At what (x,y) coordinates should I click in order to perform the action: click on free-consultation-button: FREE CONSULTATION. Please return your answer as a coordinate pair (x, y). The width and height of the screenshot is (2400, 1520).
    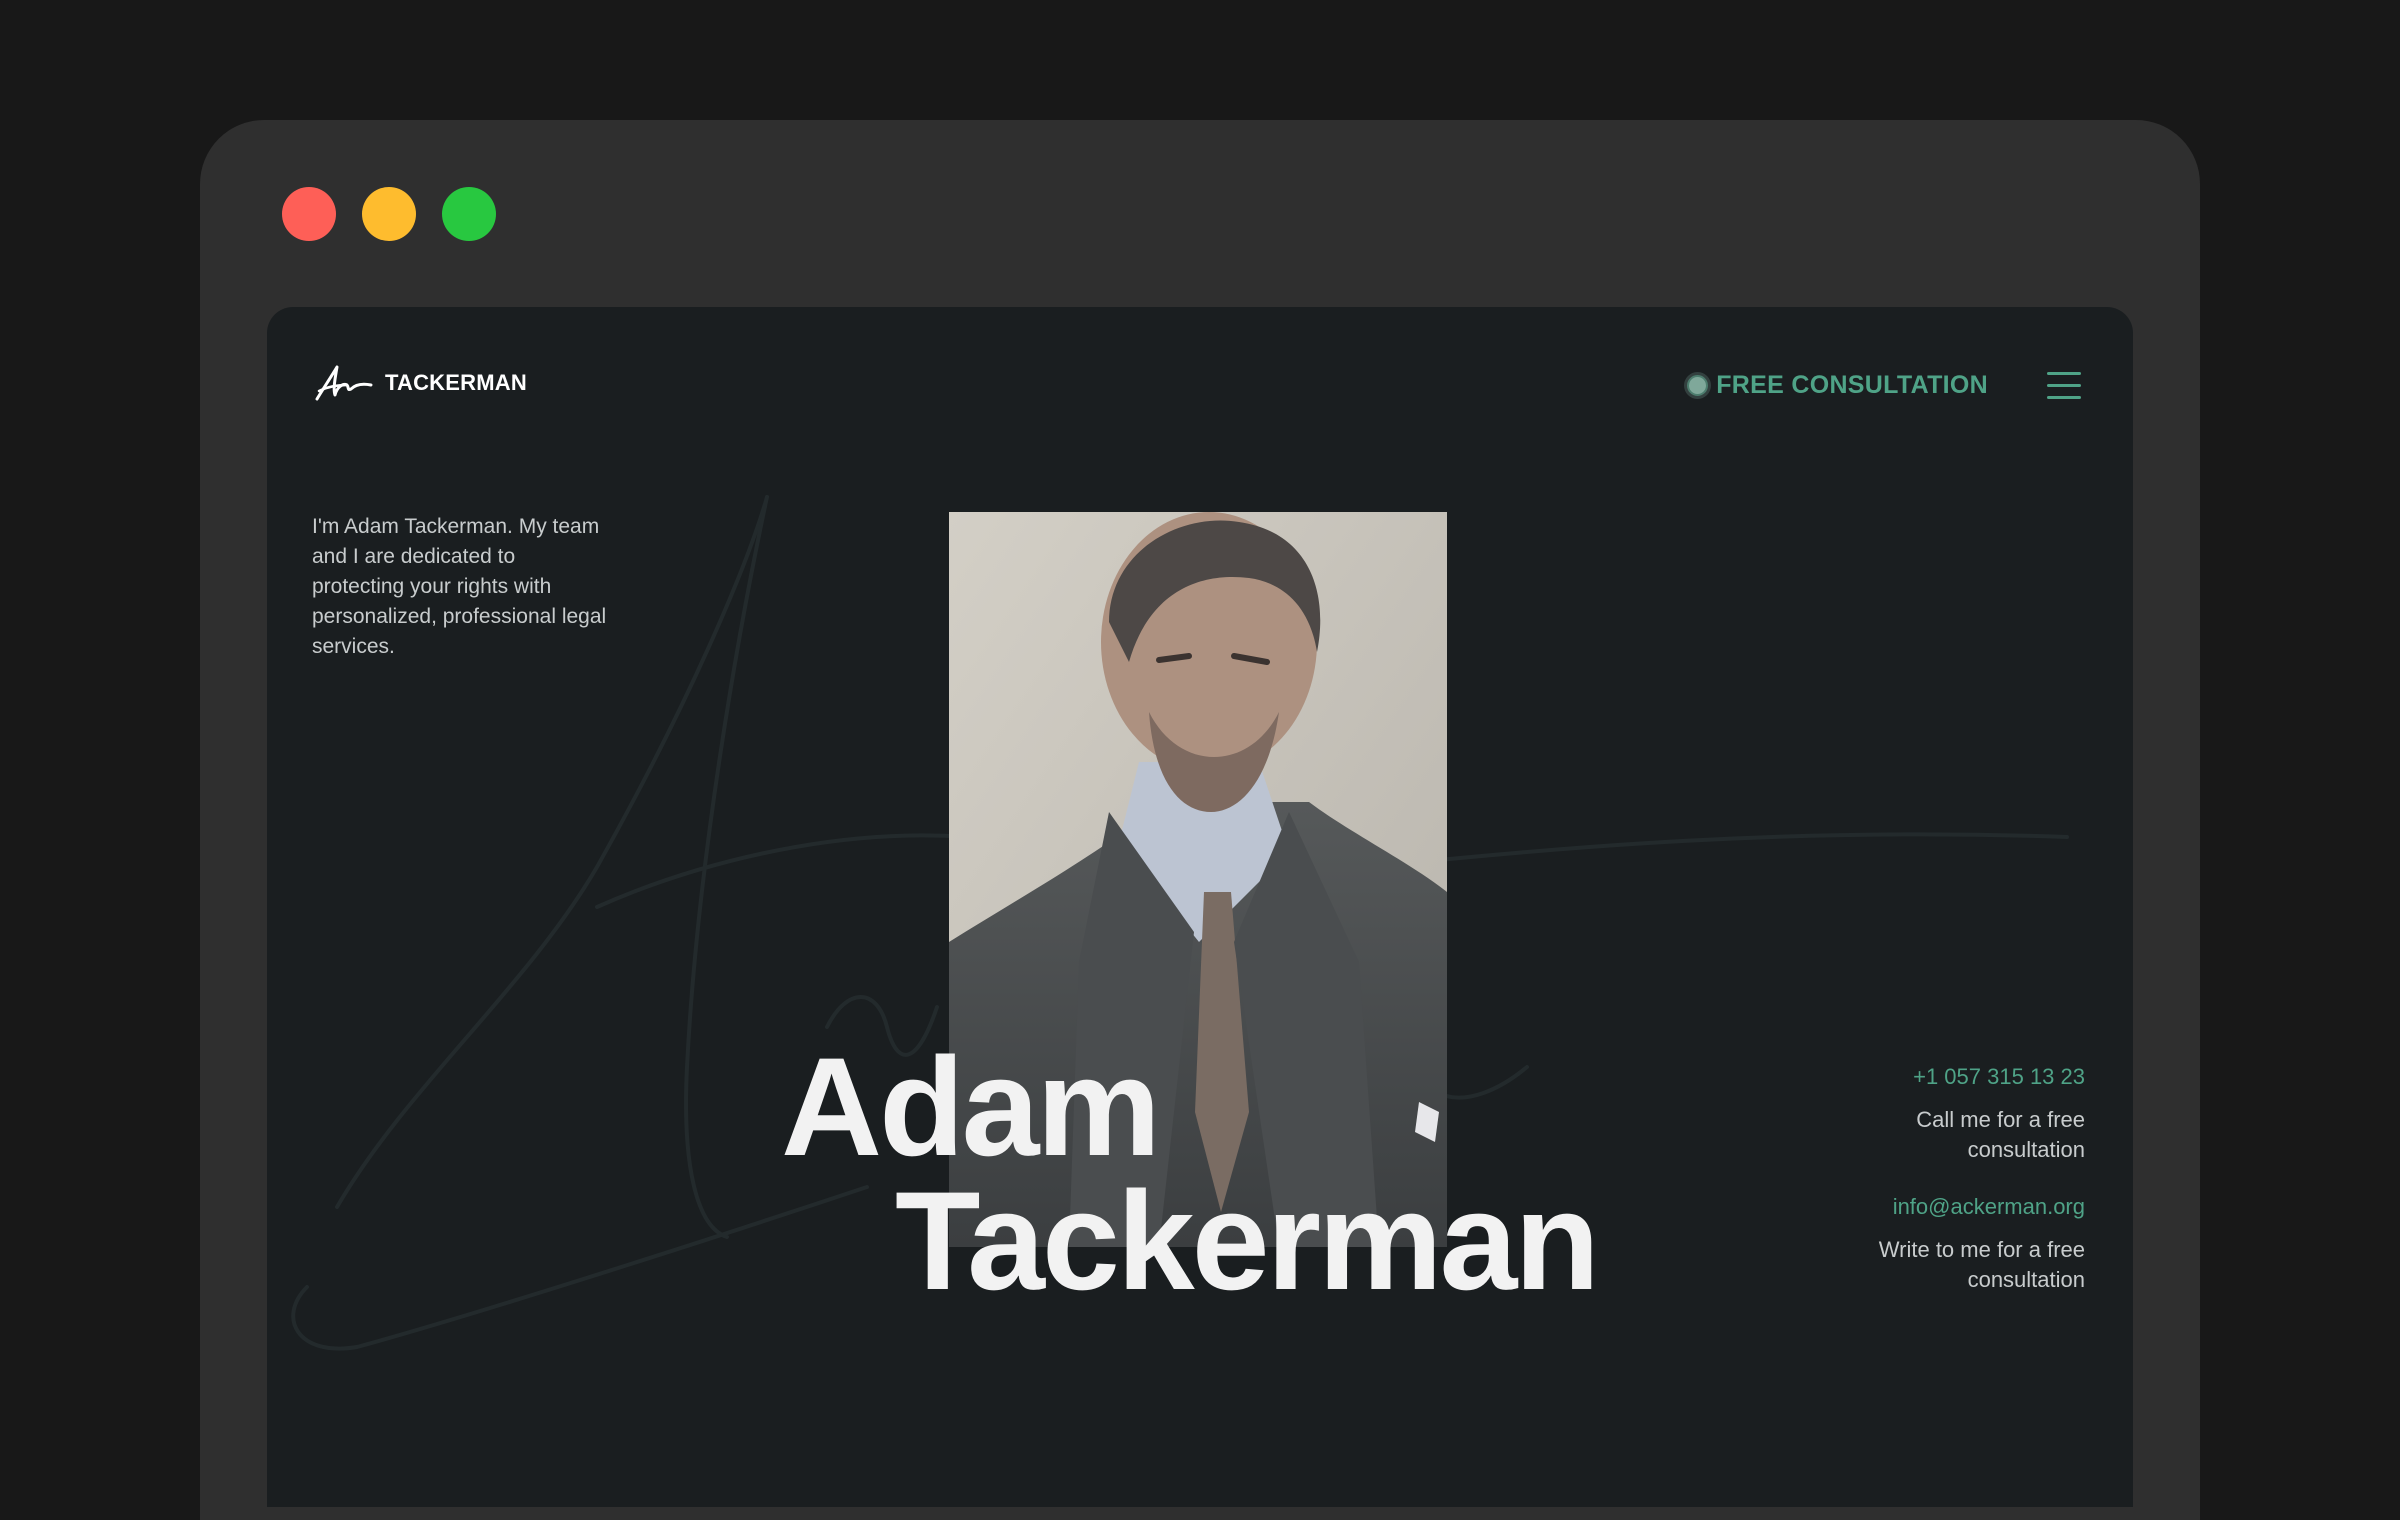
    Looking at the image, I should click on (1837, 385).